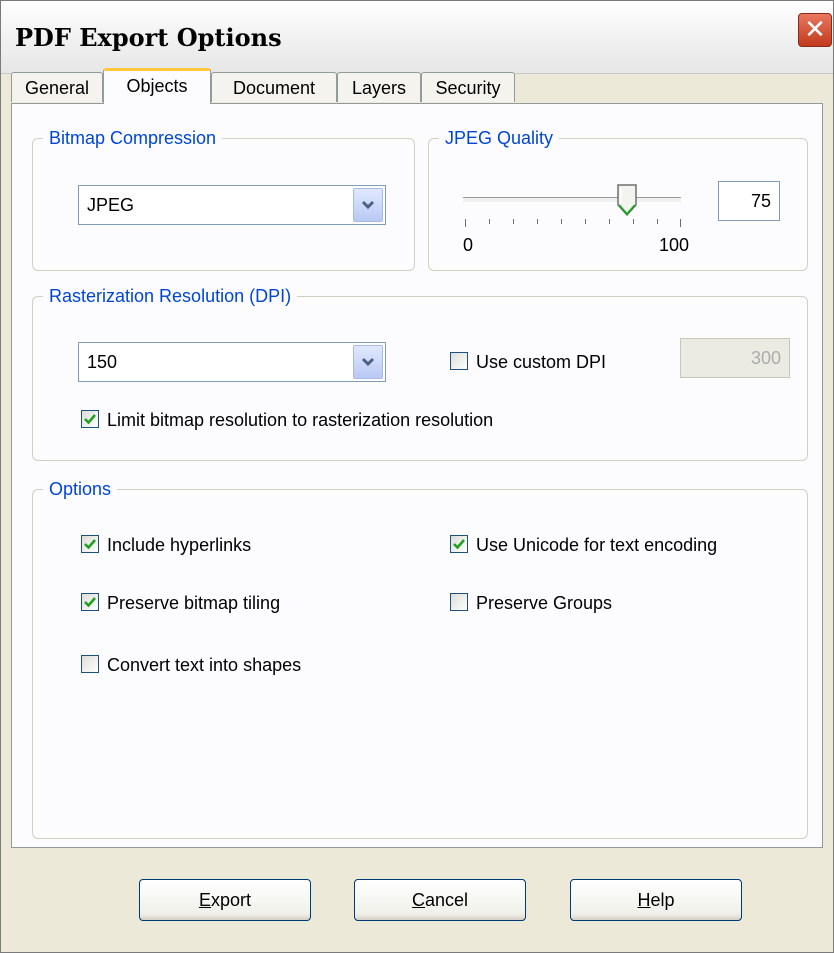  I want to click on export-mnemonic: E, so click(204, 900).